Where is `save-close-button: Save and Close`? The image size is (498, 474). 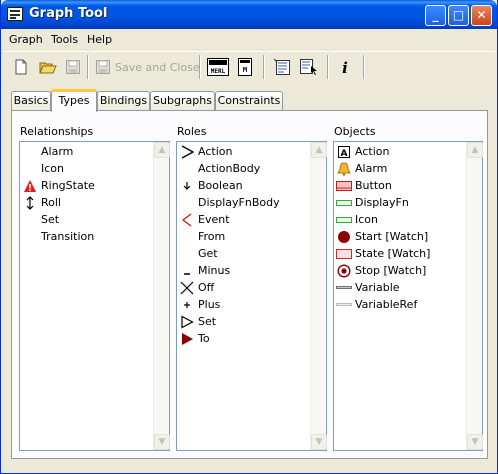 save-close-button: Save and Close is located at coordinates (147, 67).